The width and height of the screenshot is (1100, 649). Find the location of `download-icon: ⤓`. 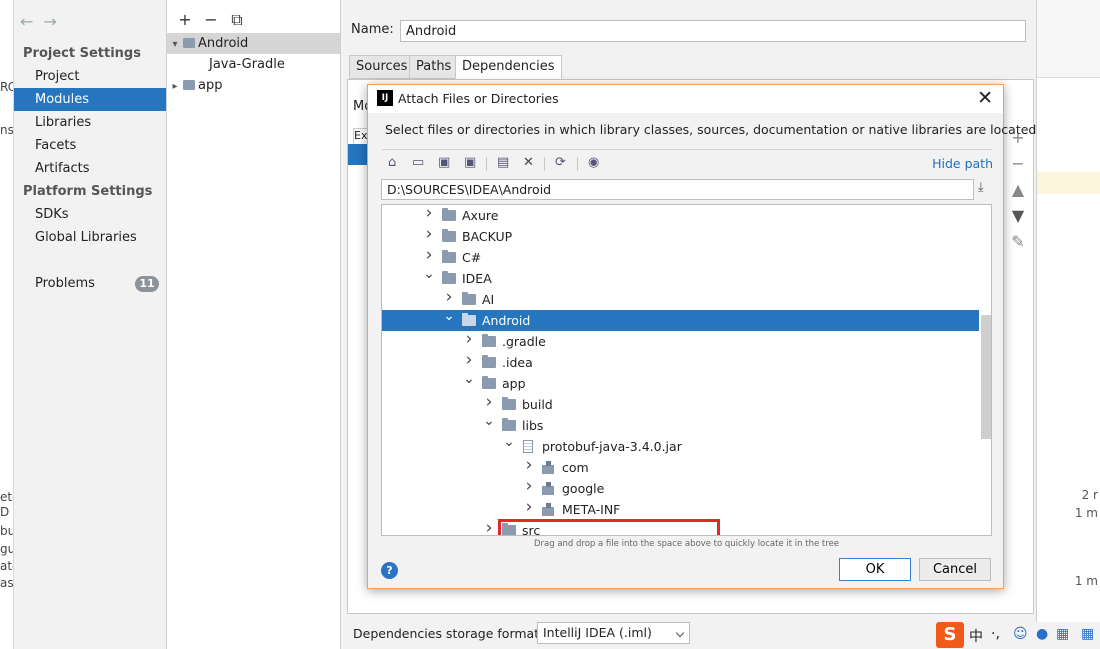

download-icon: ⤓ is located at coordinates (981, 187).